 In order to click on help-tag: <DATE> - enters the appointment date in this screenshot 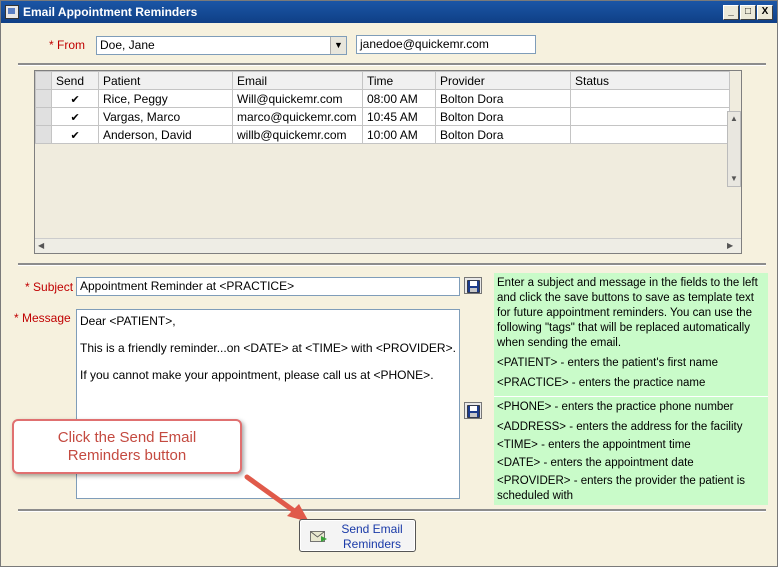, I will do `click(595, 463)`.